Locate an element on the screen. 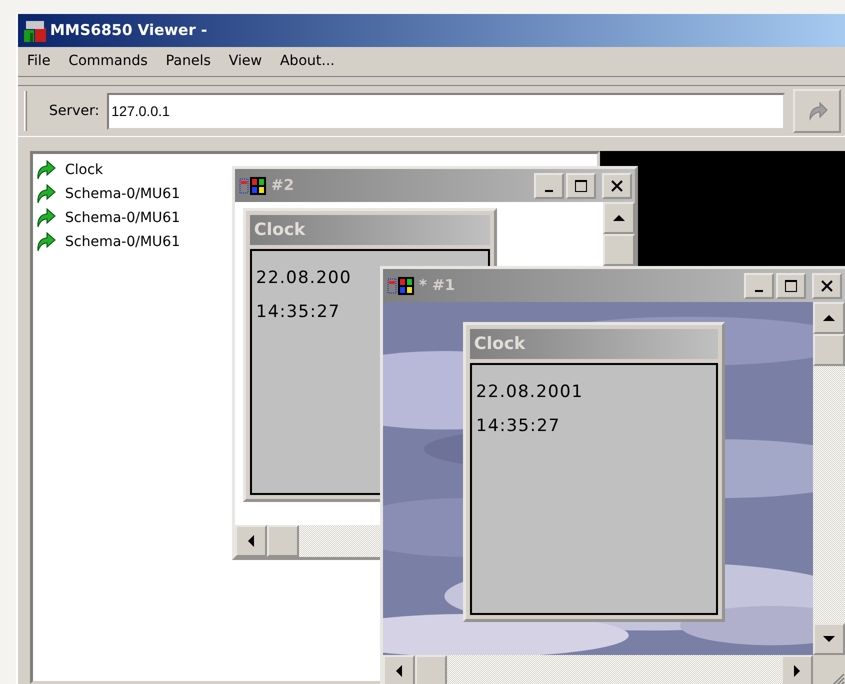  clock-reading: 22.08.200 is located at coordinates (304, 278).